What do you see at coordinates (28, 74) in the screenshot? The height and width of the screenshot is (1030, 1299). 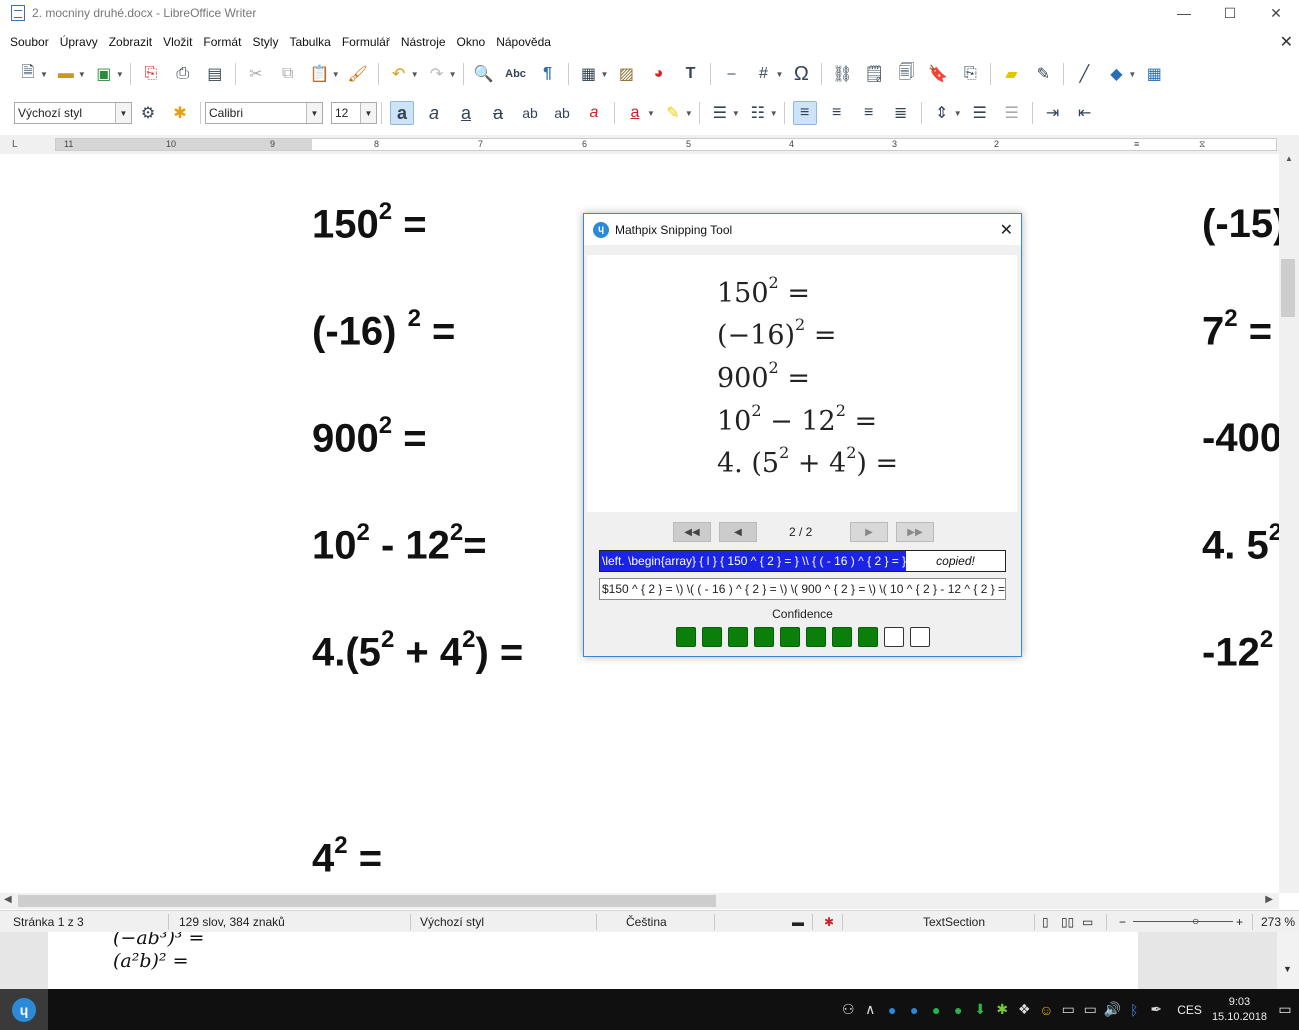 I see `new-document-icon: 🗎` at bounding box center [28, 74].